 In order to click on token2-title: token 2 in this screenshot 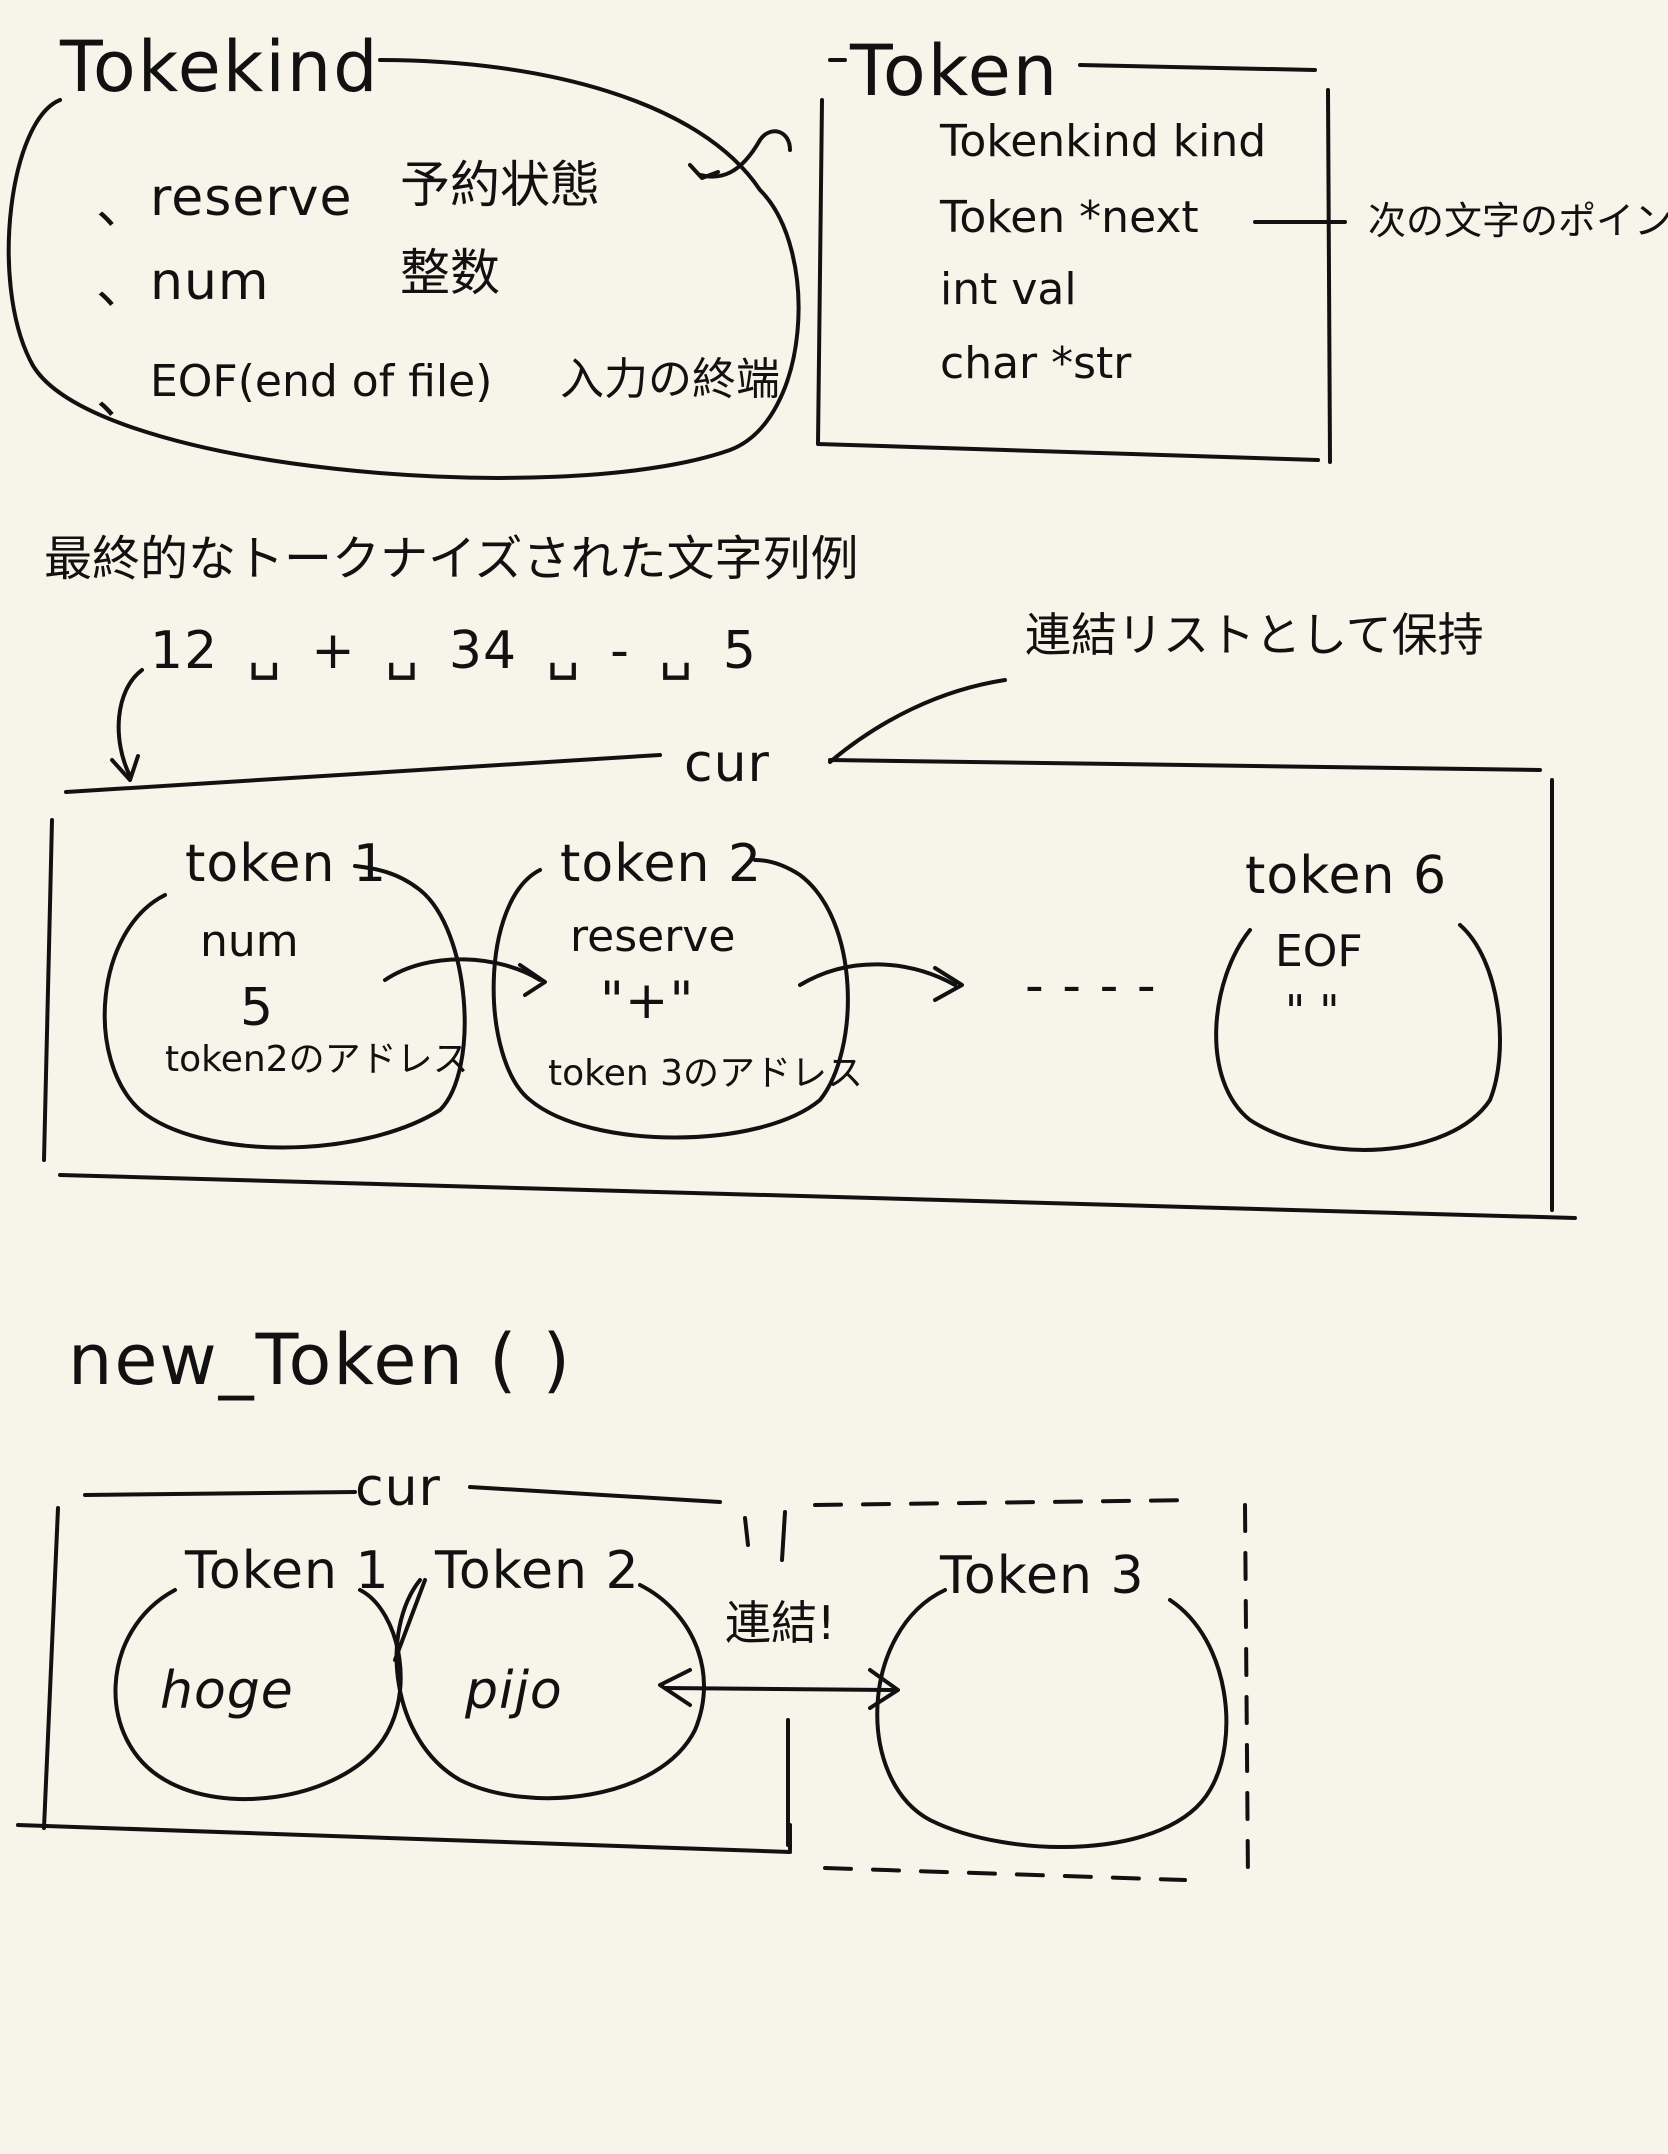, I will do `click(661, 864)`.